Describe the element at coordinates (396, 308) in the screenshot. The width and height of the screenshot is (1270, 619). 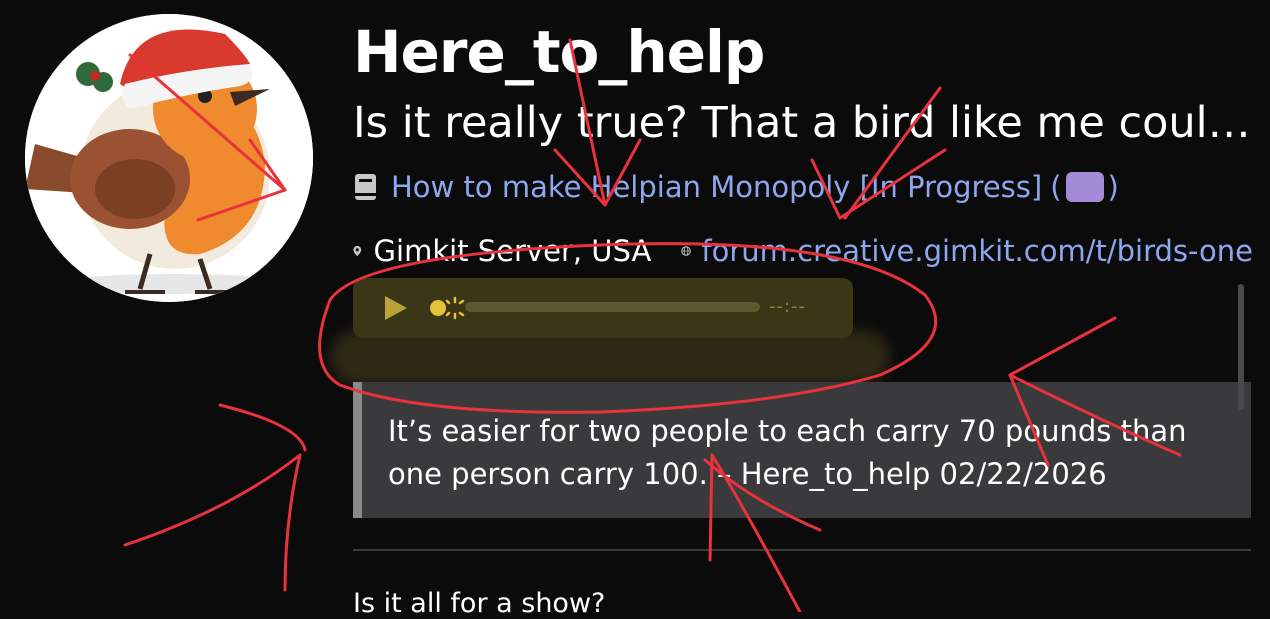
I see `play-icon` at that location.